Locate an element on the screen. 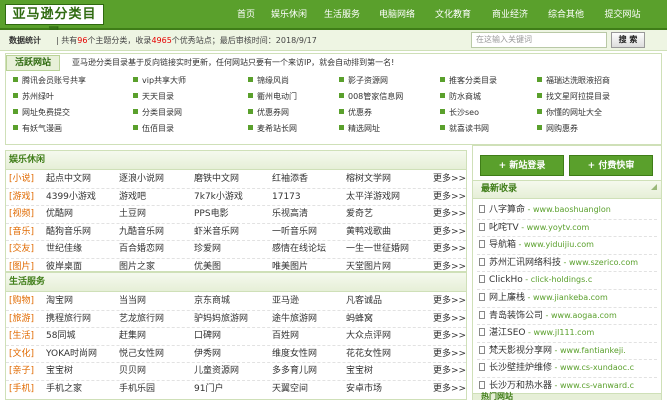 The image size is (667, 400). recent-site-item: 网上廉栈 - www.jiankeba.com is located at coordinates (543, 298).